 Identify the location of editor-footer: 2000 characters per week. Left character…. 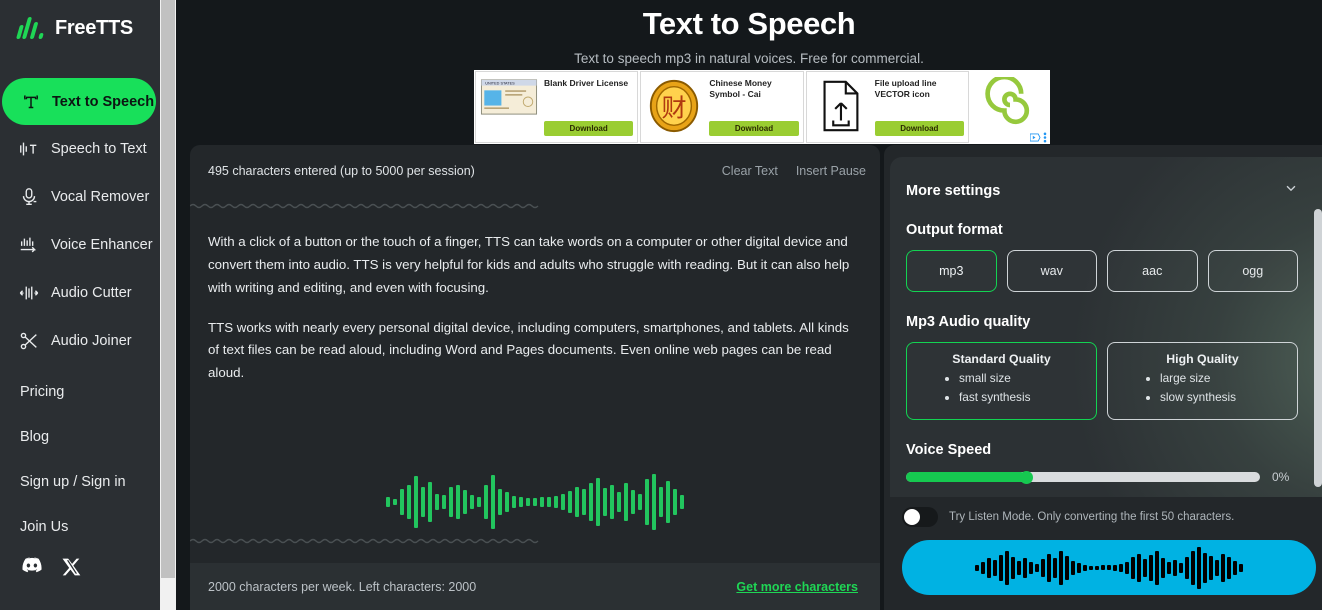
(535, 586).